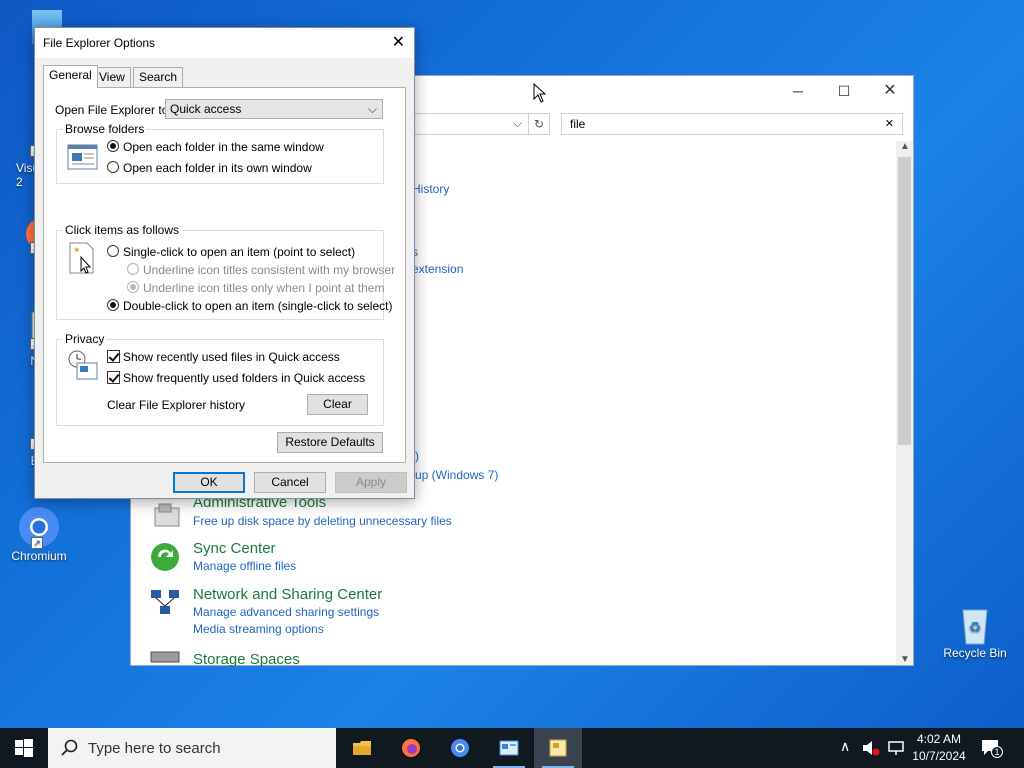  What do you see at coordinates (70, 76) in the screenshot?
I see `tab-general: General` at bounding box center [70, 76].